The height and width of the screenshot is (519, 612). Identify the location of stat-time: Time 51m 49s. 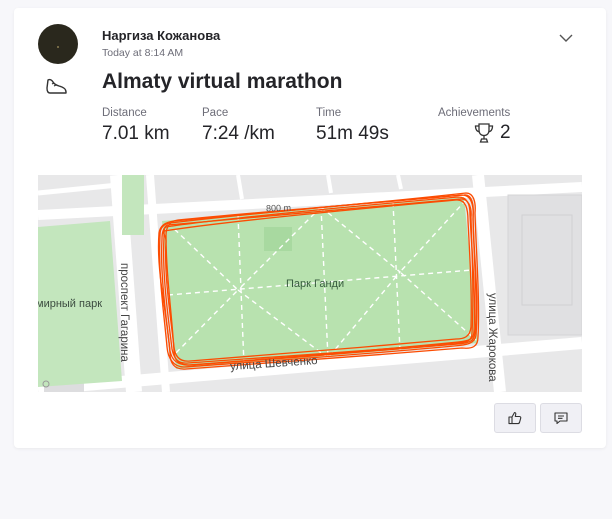
(352, 126).